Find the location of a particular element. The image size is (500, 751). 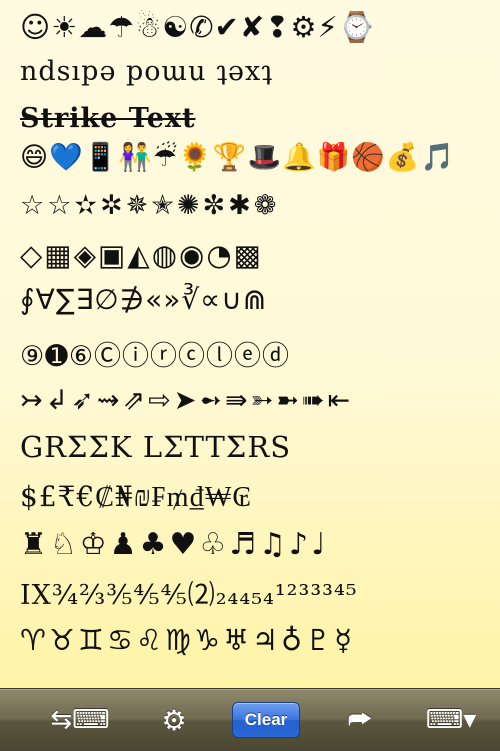

circled-text-line: ⑨➊⑥Ⓒⓘⓡⓒⓛⓔⓓ is located at coordinates (155, 356).